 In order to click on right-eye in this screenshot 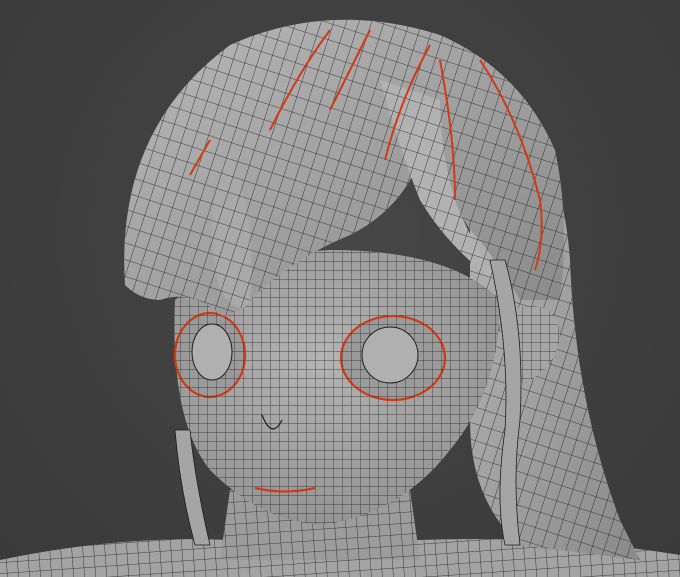, I will do `click(393, 358)`.